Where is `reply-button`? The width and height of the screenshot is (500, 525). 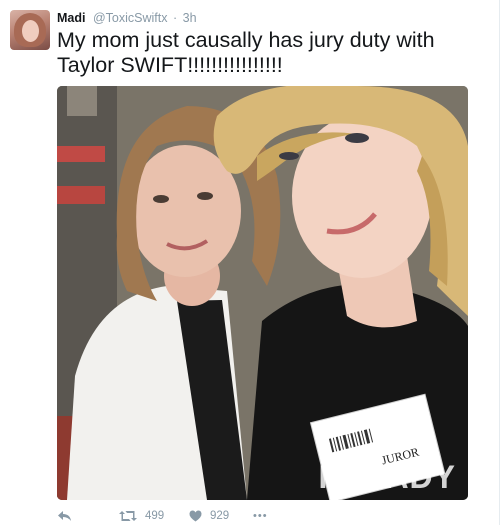
reply-button is located at coordinates (64, 516).